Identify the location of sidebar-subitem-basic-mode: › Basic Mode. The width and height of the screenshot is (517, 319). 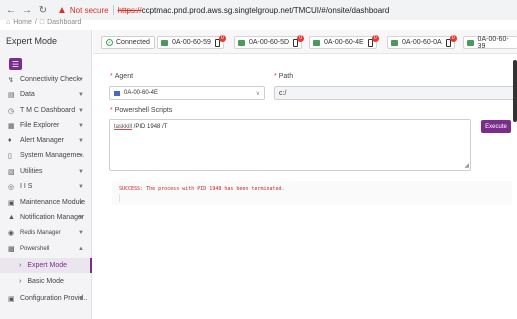
(46, 281).